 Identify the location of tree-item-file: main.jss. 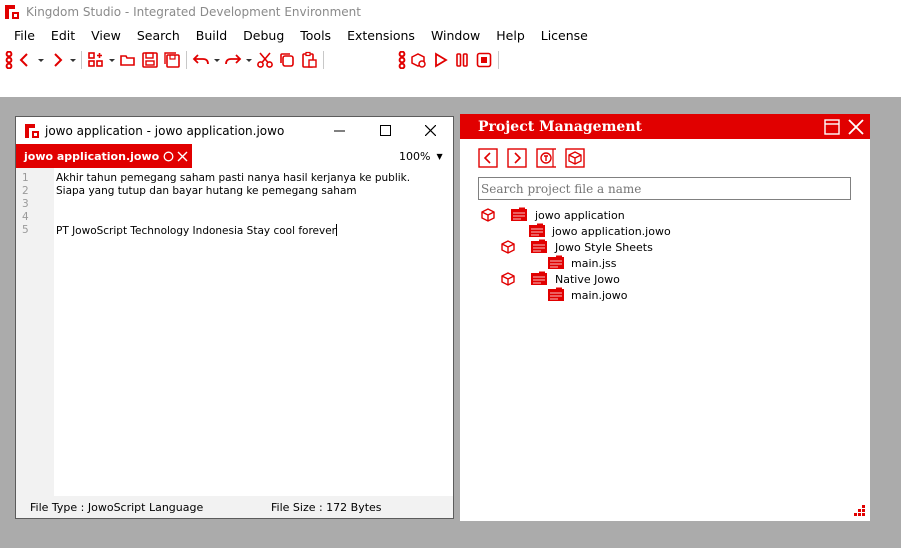
(582, 263).